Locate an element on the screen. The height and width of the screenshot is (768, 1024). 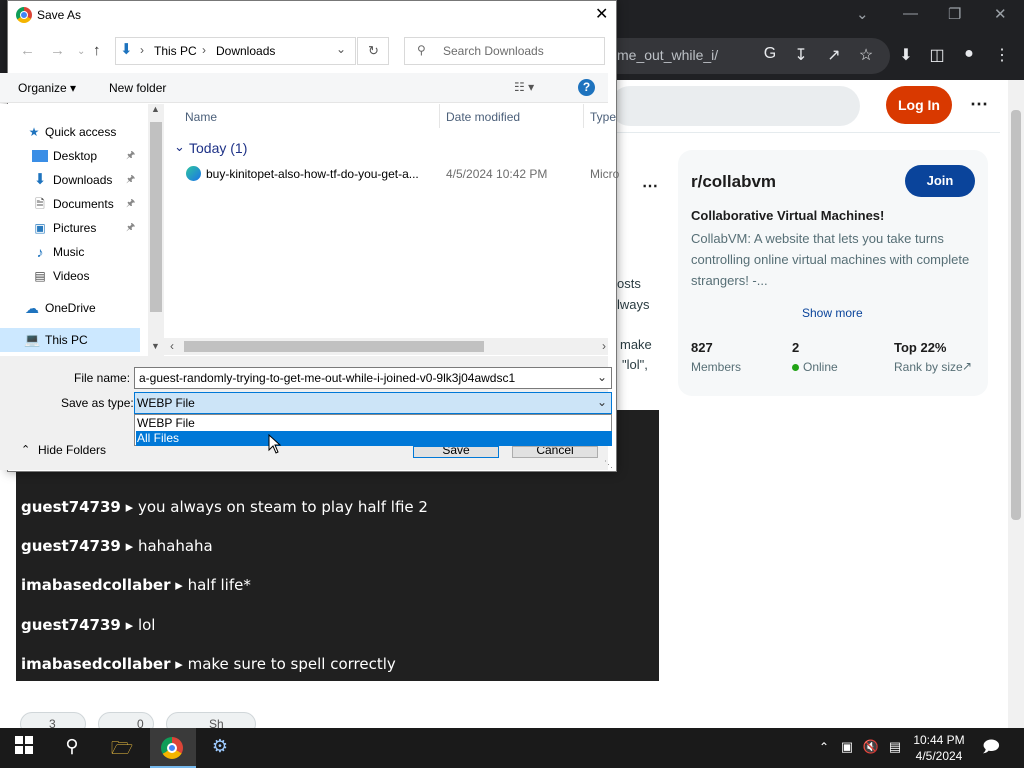
videos-icon: ▤ is located at coordinates (40, 276).